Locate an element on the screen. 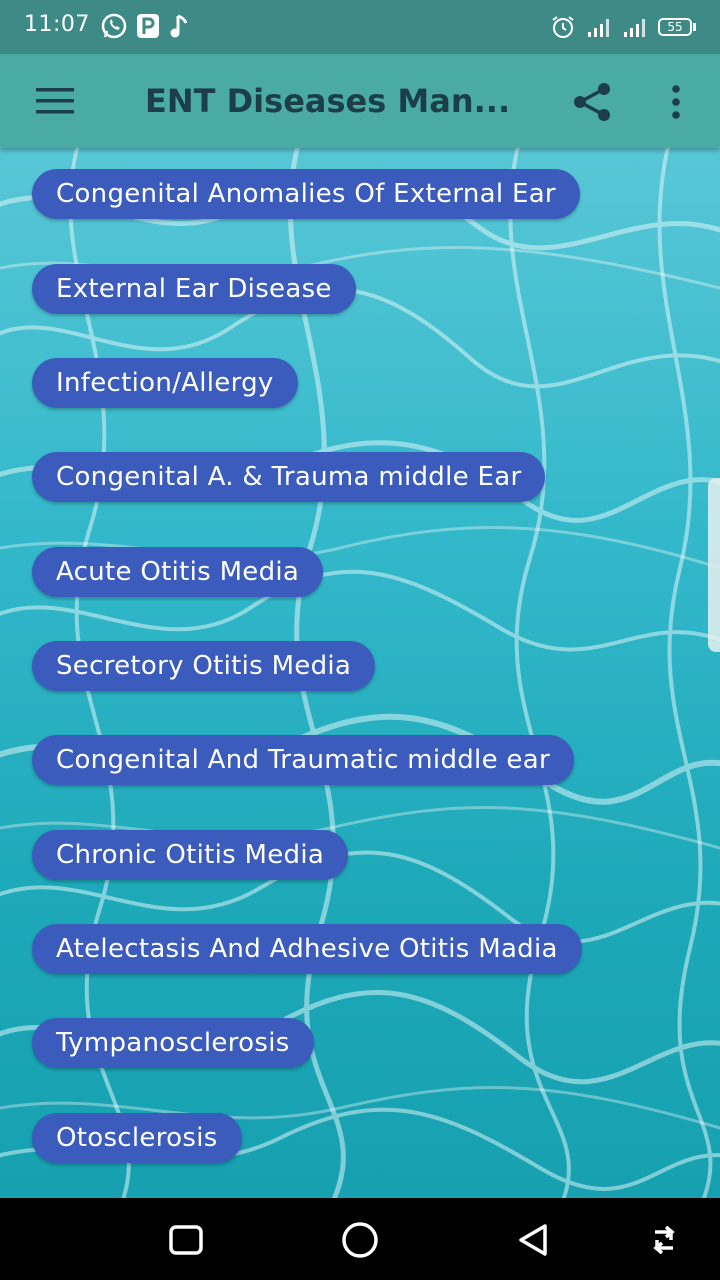 This screenshot has width=720, height=1280. battery-level: 55 is located at coordinates (675, 27).